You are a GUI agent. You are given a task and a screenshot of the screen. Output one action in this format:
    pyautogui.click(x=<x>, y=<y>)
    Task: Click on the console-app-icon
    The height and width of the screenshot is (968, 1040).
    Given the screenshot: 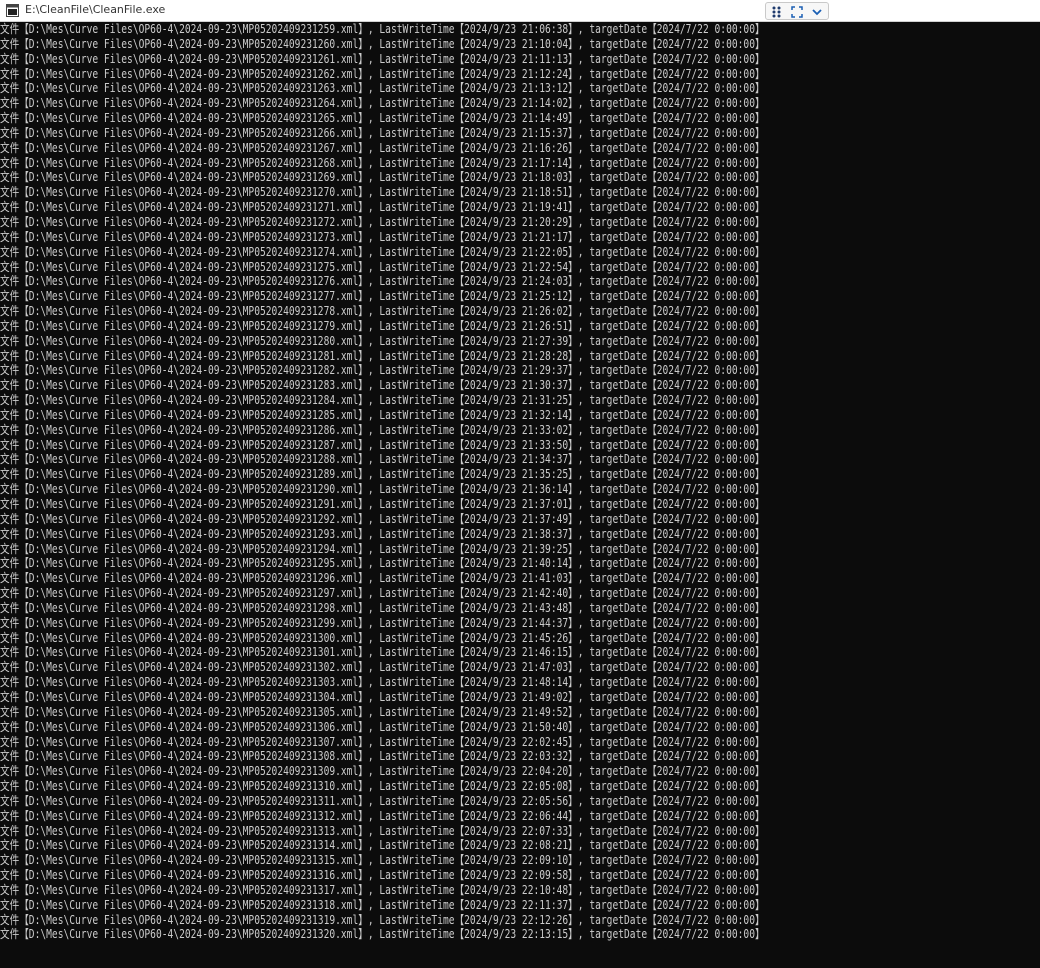 What is the action you would take?
    pyautogui.click(x=12, y=10)
    